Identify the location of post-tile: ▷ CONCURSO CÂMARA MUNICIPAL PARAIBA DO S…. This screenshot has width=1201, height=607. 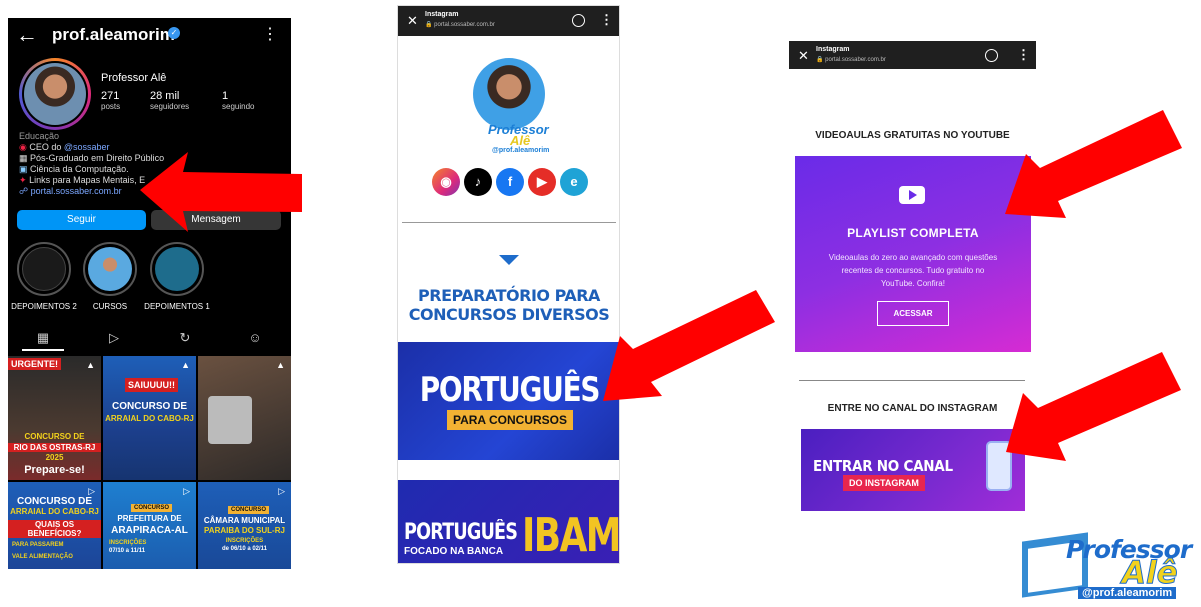
(244, 525).